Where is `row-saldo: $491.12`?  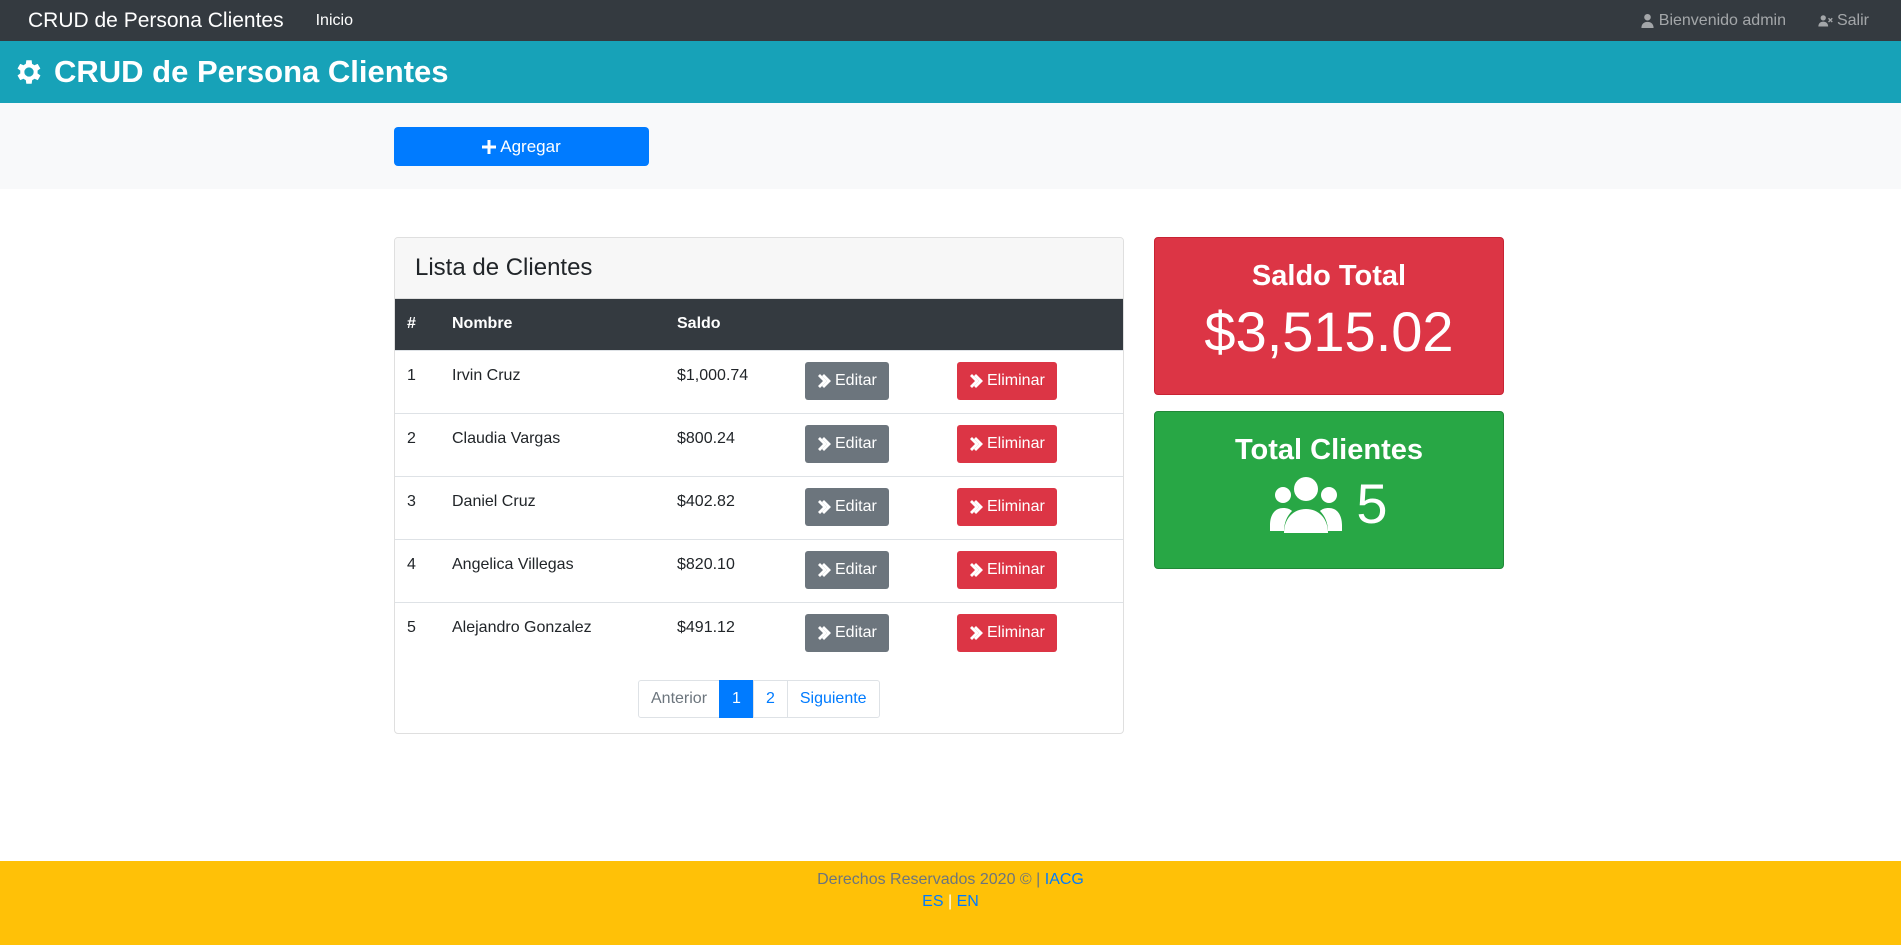 row-saldo: $491.12 is located at coordinates (706, 627).